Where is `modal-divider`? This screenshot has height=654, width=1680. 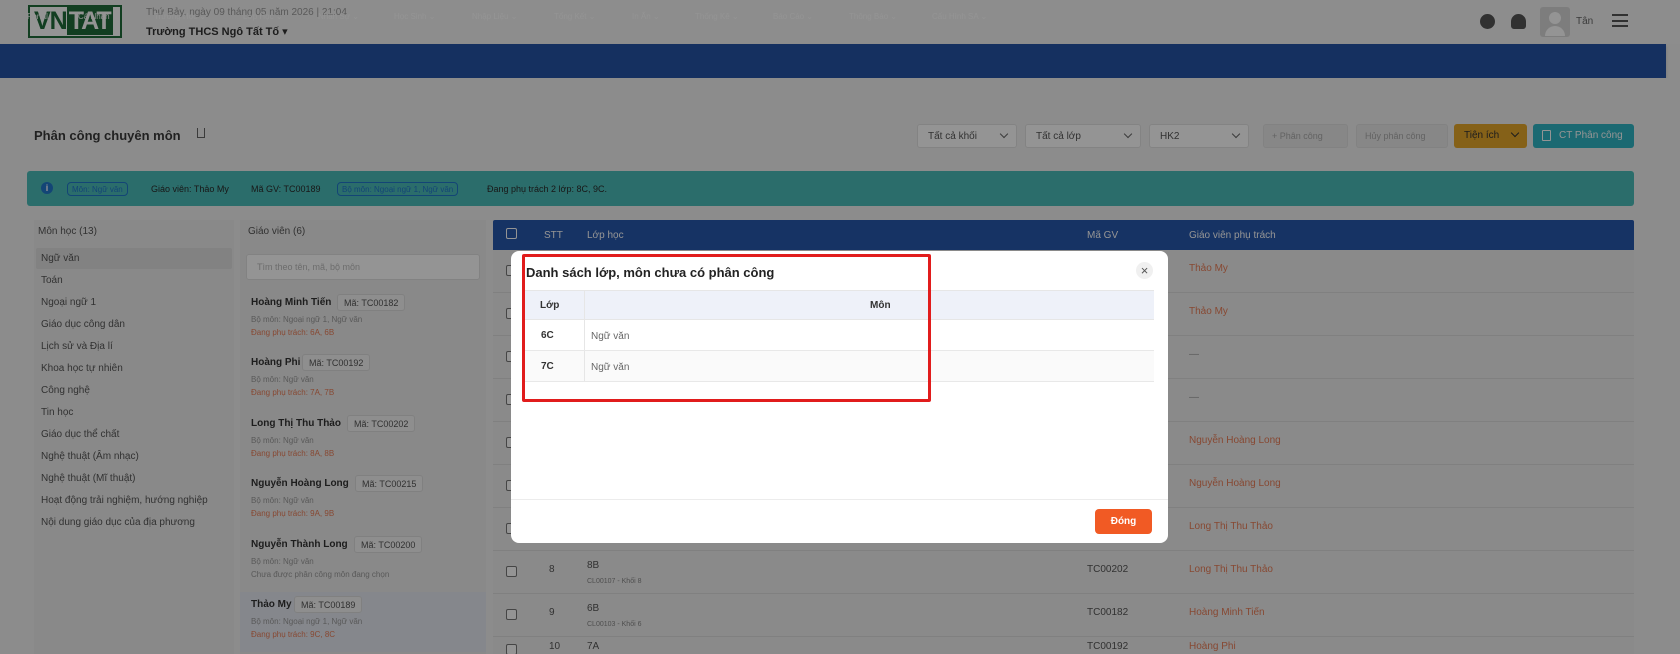 modal-divider is located at coordinates (839, 499).